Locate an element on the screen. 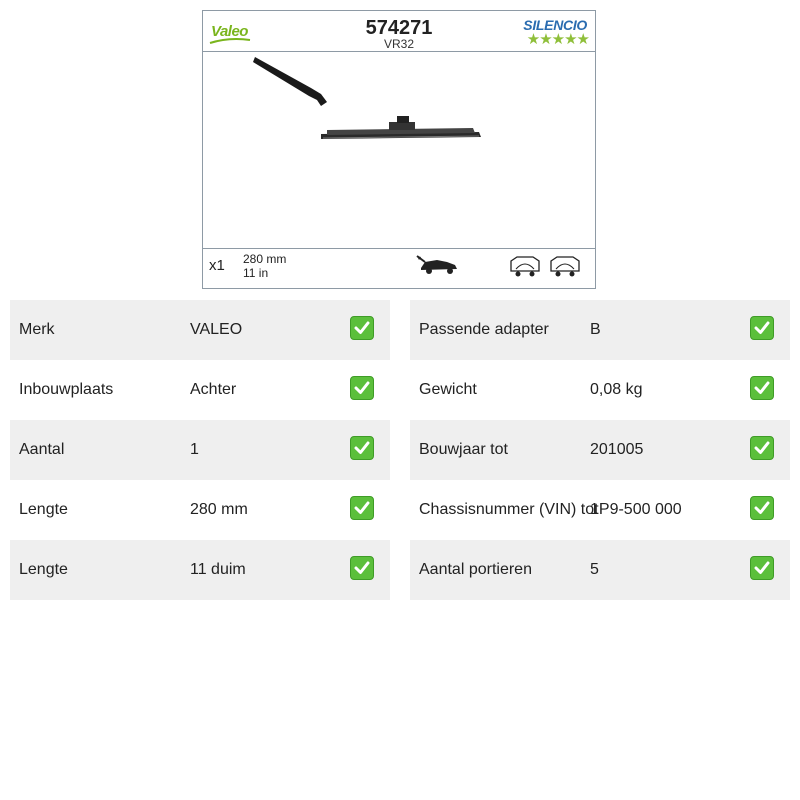  spec-label: Merk is located at coordinates (37, 329).